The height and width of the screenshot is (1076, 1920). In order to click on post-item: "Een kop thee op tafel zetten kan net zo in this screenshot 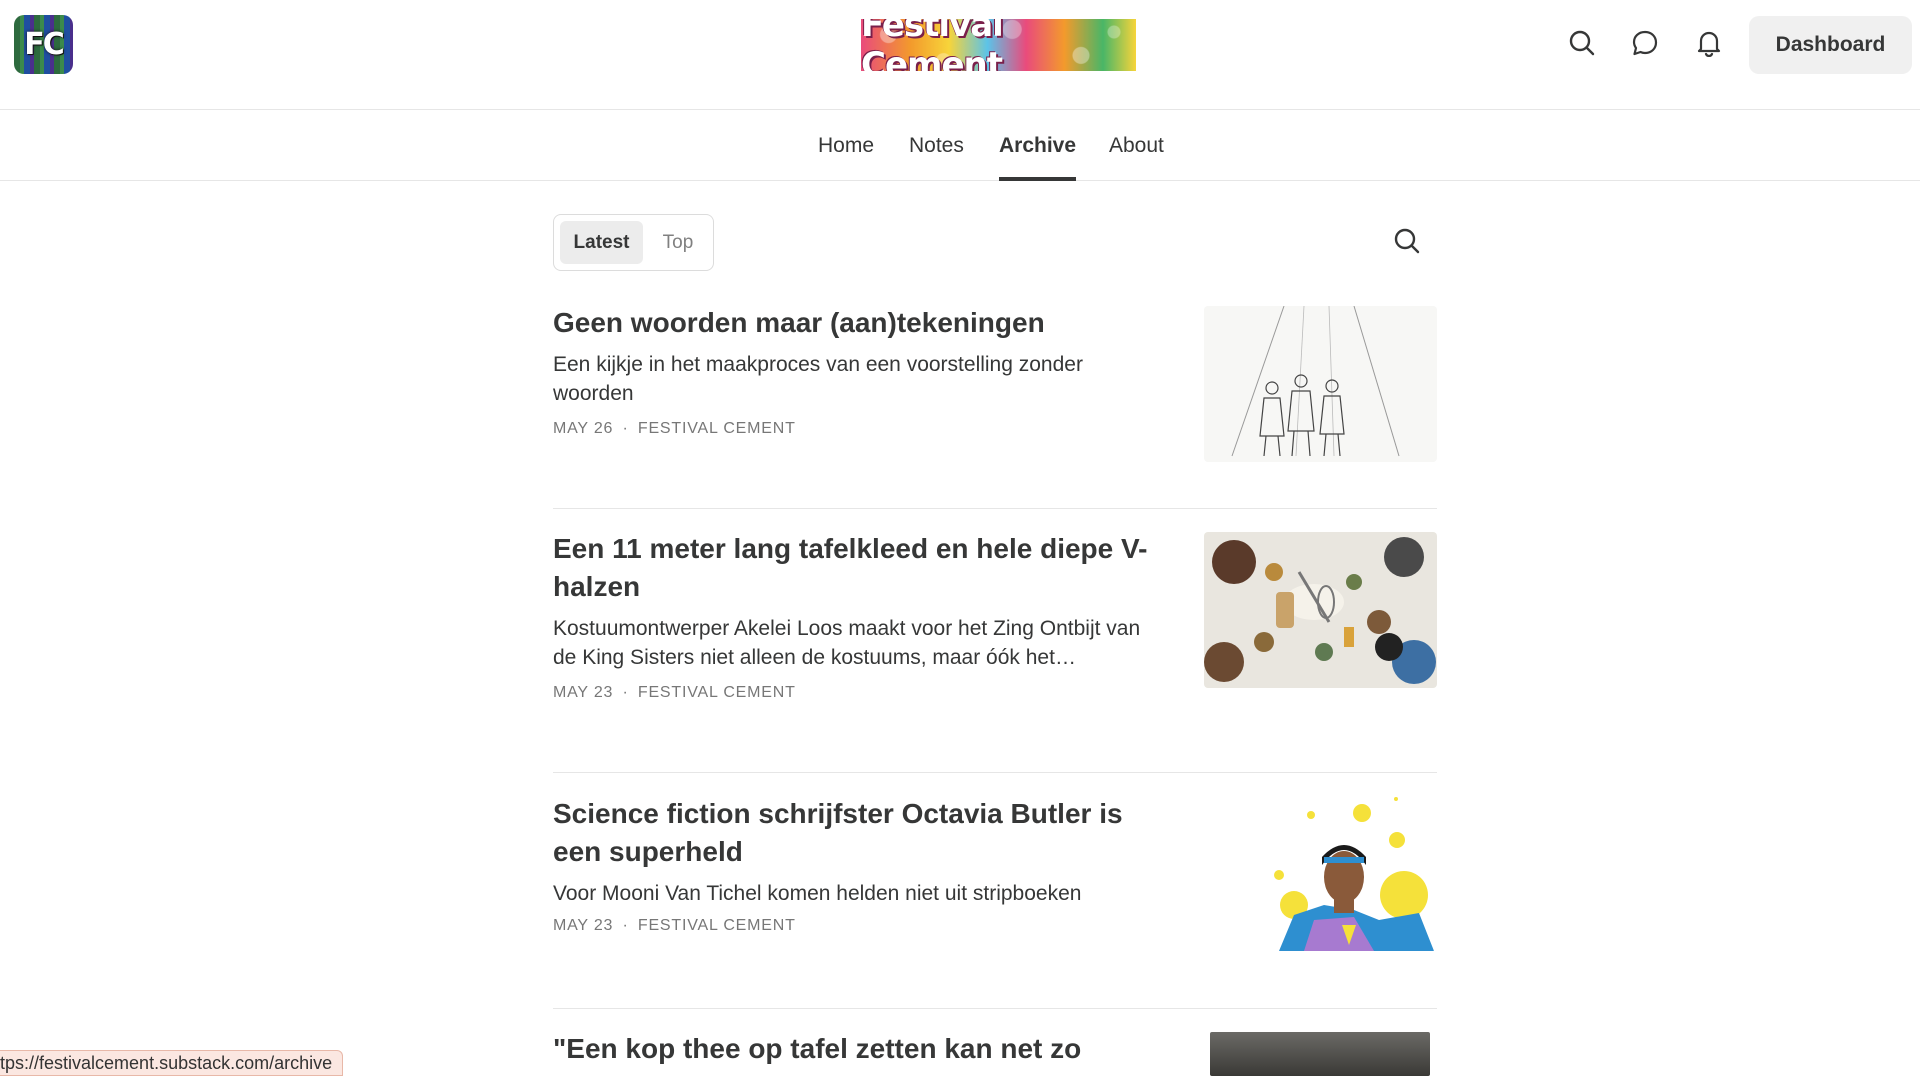, I will do `click(995, 1053)`.